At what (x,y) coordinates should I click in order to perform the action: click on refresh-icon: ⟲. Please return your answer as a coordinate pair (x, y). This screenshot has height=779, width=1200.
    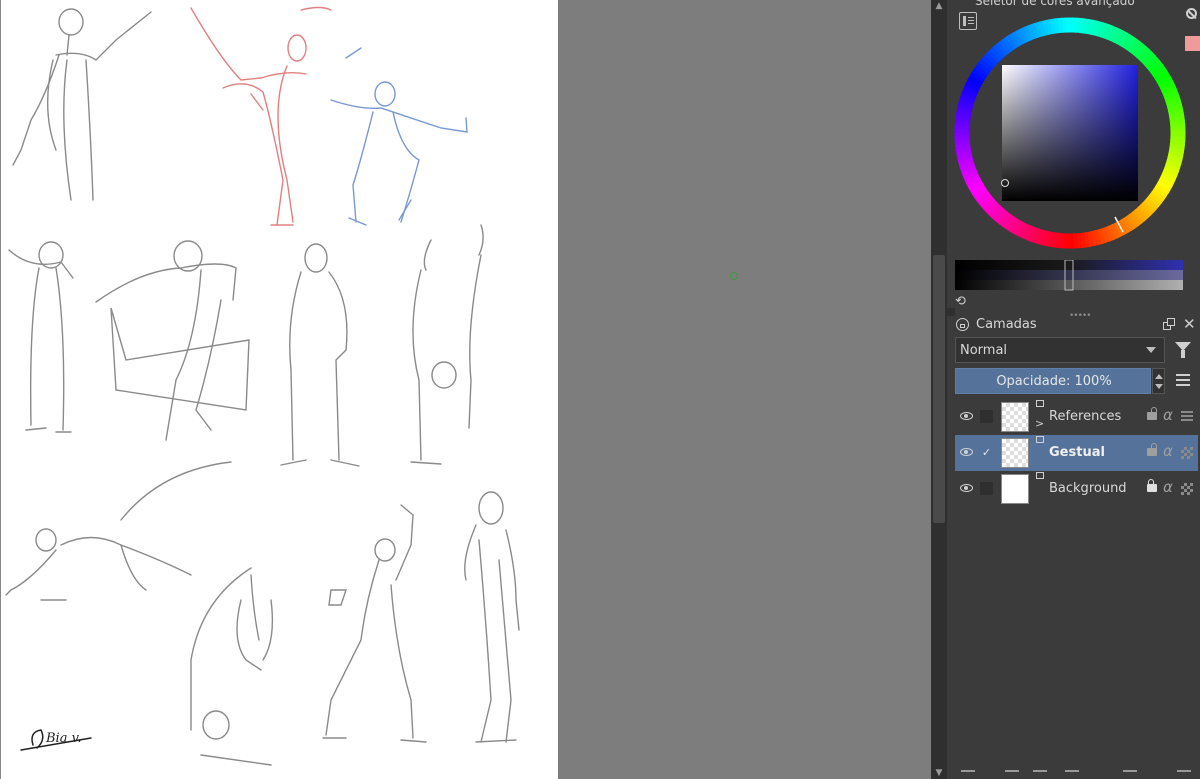
    Looking at the image, I should click on (960, 301).